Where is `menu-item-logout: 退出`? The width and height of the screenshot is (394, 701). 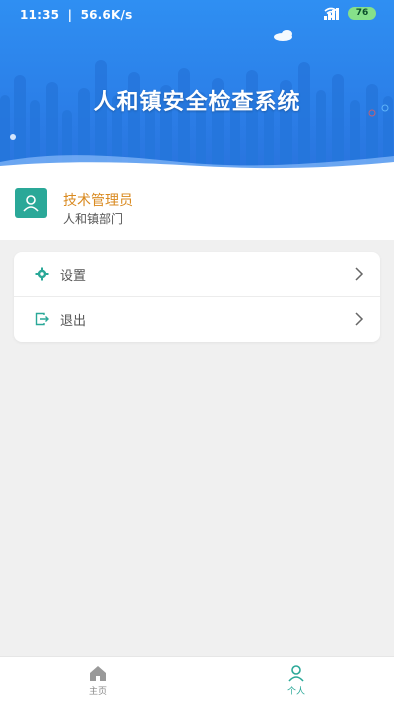
menu-item-logout: 退出 is located at coordinates (197, 319).